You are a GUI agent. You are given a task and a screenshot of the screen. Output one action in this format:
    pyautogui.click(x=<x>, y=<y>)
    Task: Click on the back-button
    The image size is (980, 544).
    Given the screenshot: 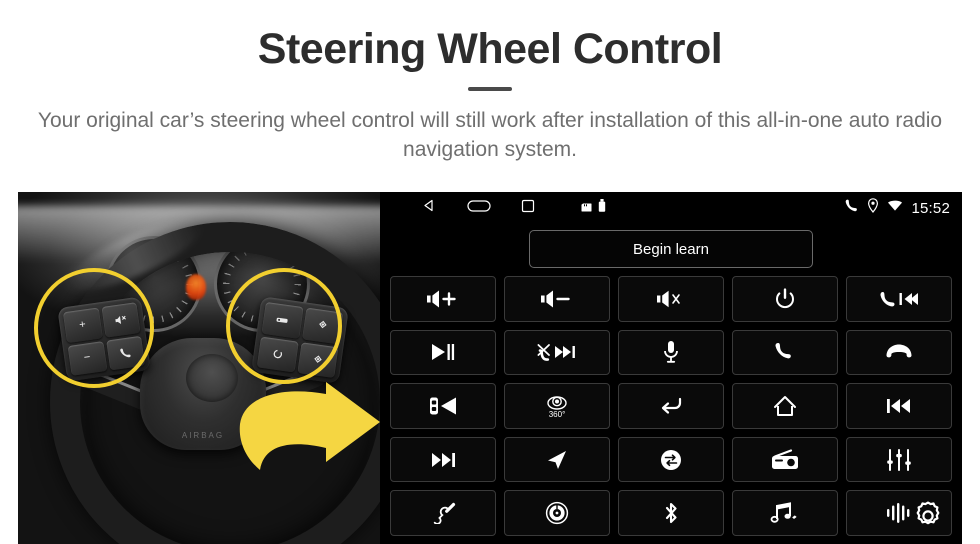 What is the action you would take?
    pyautogui.click(x=671, y=406)
    